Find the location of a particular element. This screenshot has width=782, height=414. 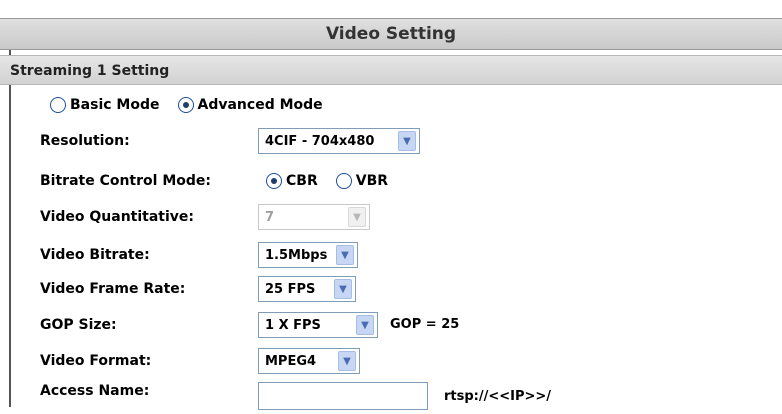

format-select: MPEG4 ▼ is located at coordinates (309, 361).